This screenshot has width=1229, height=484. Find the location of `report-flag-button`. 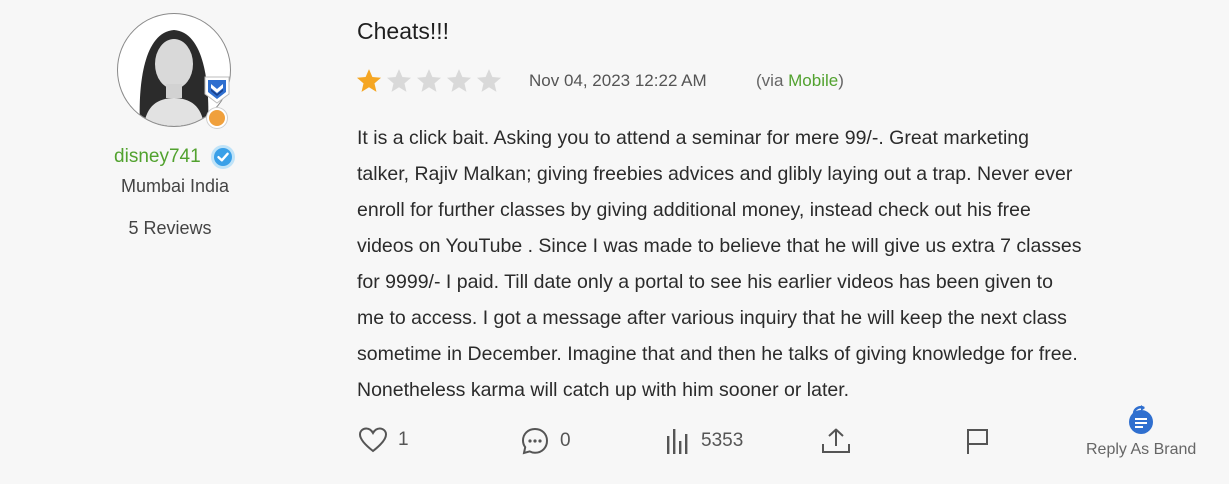

report-flag-button is located at coordinates (977, 441).